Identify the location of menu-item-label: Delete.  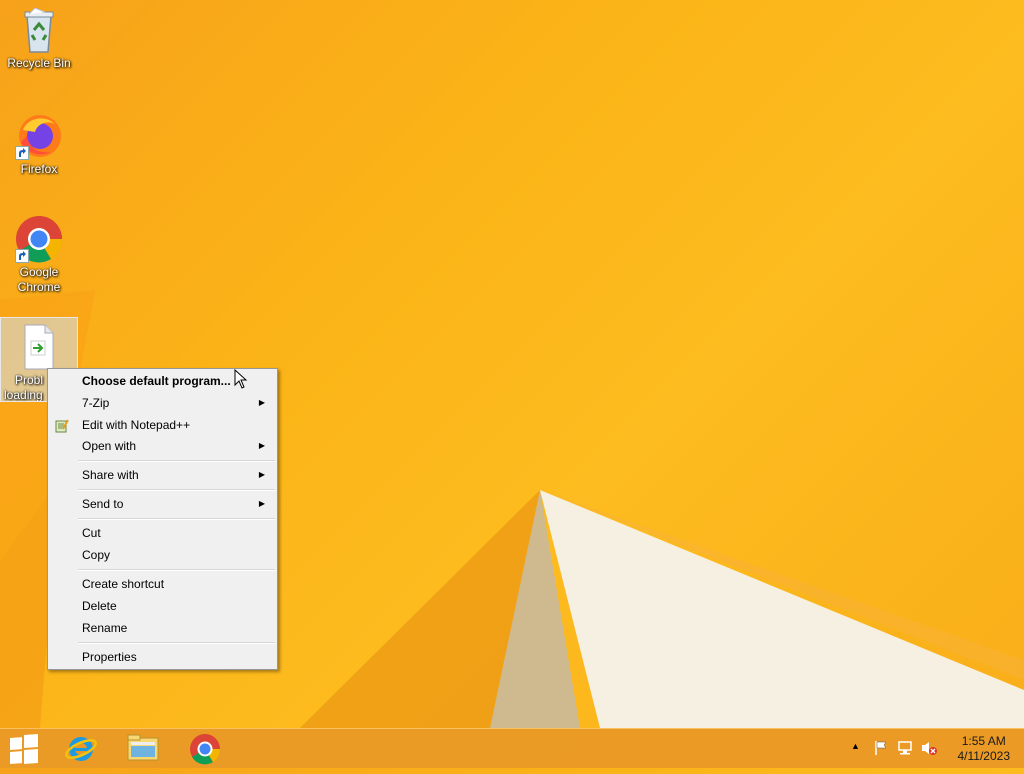
(99, 606).